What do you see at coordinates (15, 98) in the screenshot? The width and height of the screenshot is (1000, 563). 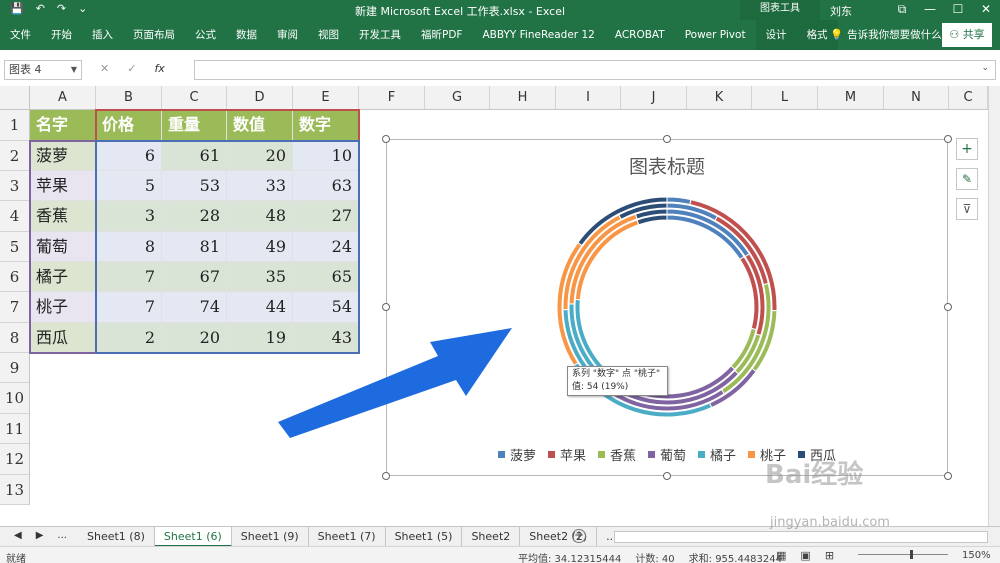 I see `select-all-corner` at bounding box center [15, 98].